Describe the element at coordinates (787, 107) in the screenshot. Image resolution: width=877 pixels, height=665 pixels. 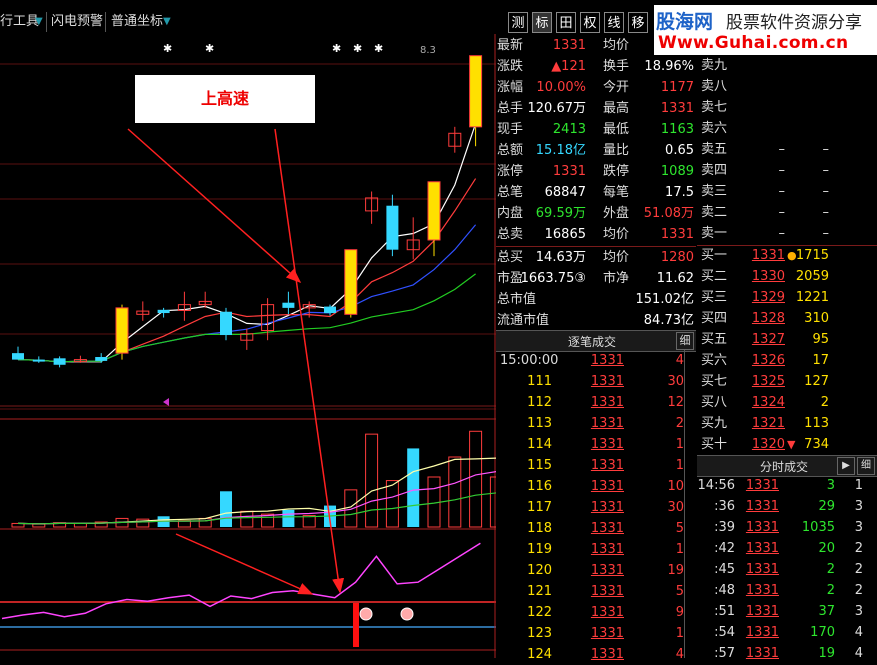
I see `sell-level-row: 卖七` at that location.